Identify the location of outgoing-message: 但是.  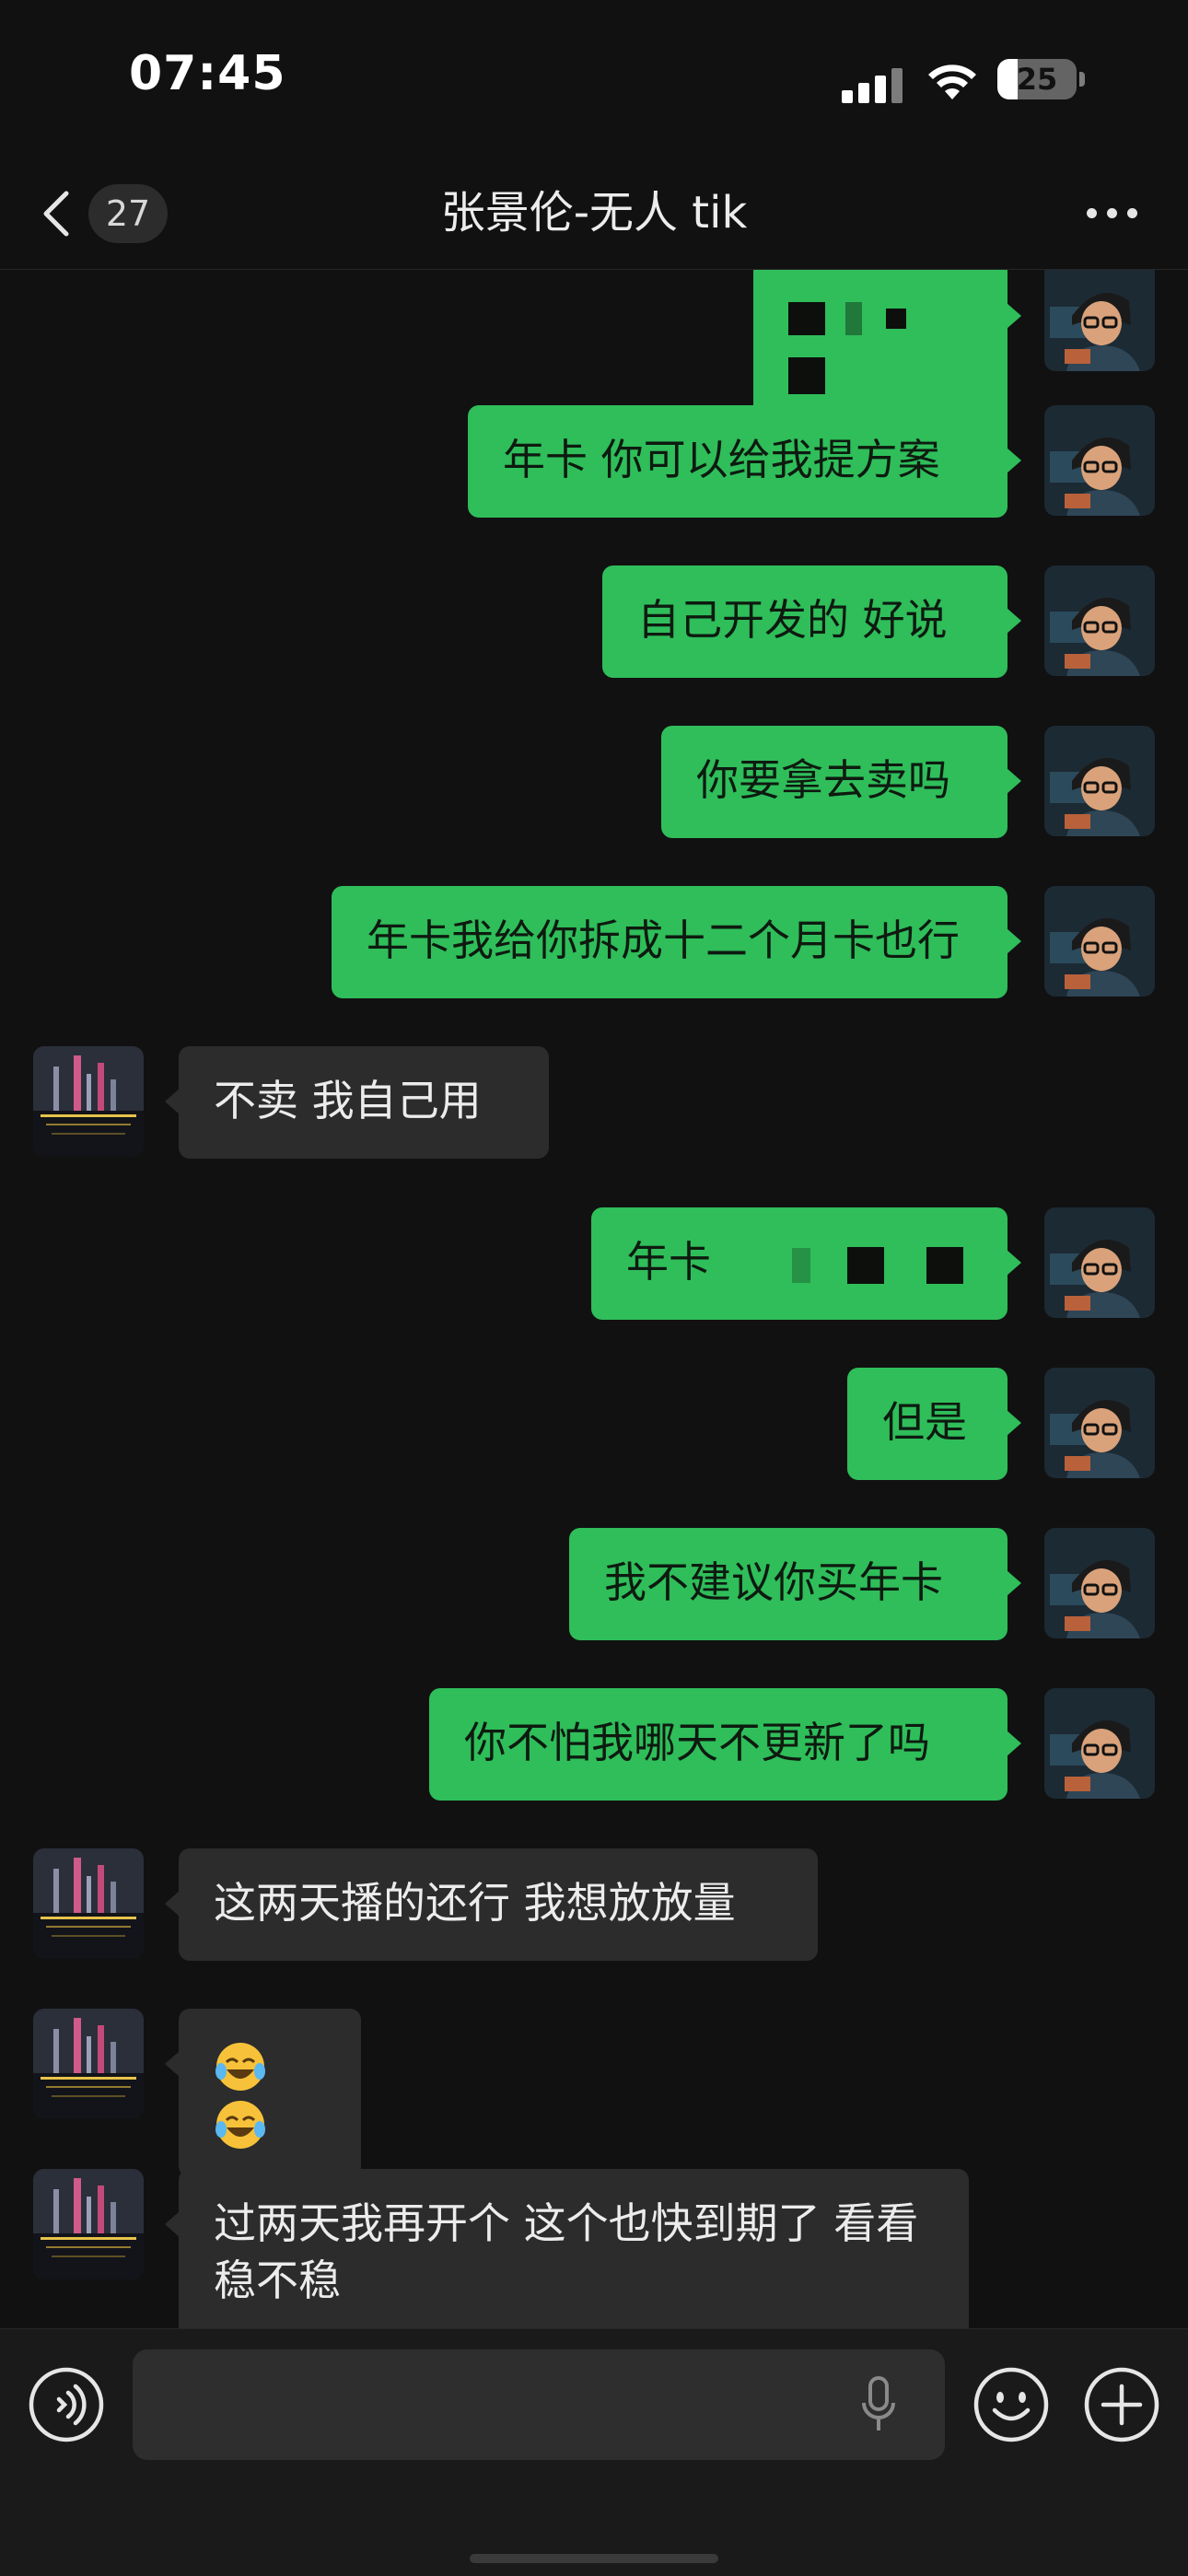
(927, 1424).